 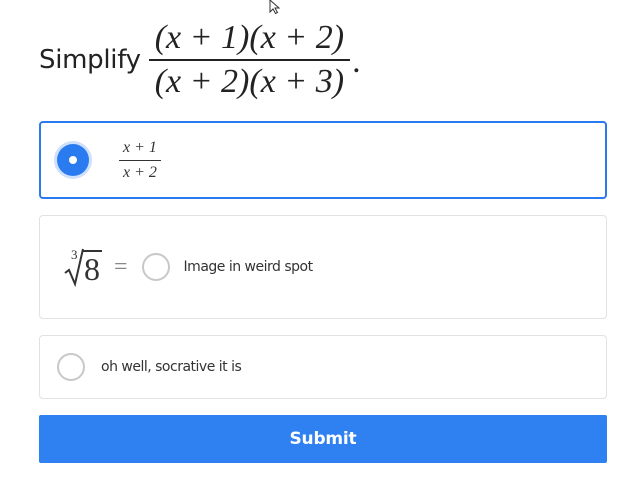 What do you see at coordinates (323, 439) in the screenshot?
I see `submit-button: Submit` at bounding box center [323, 439].